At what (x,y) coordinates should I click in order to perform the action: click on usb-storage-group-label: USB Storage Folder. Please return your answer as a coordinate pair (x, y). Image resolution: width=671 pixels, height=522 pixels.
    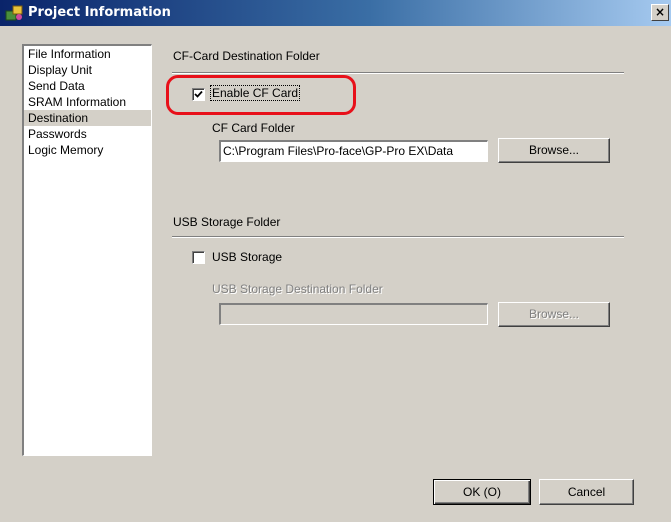
    Looking at the image, I should click on (227, 222).